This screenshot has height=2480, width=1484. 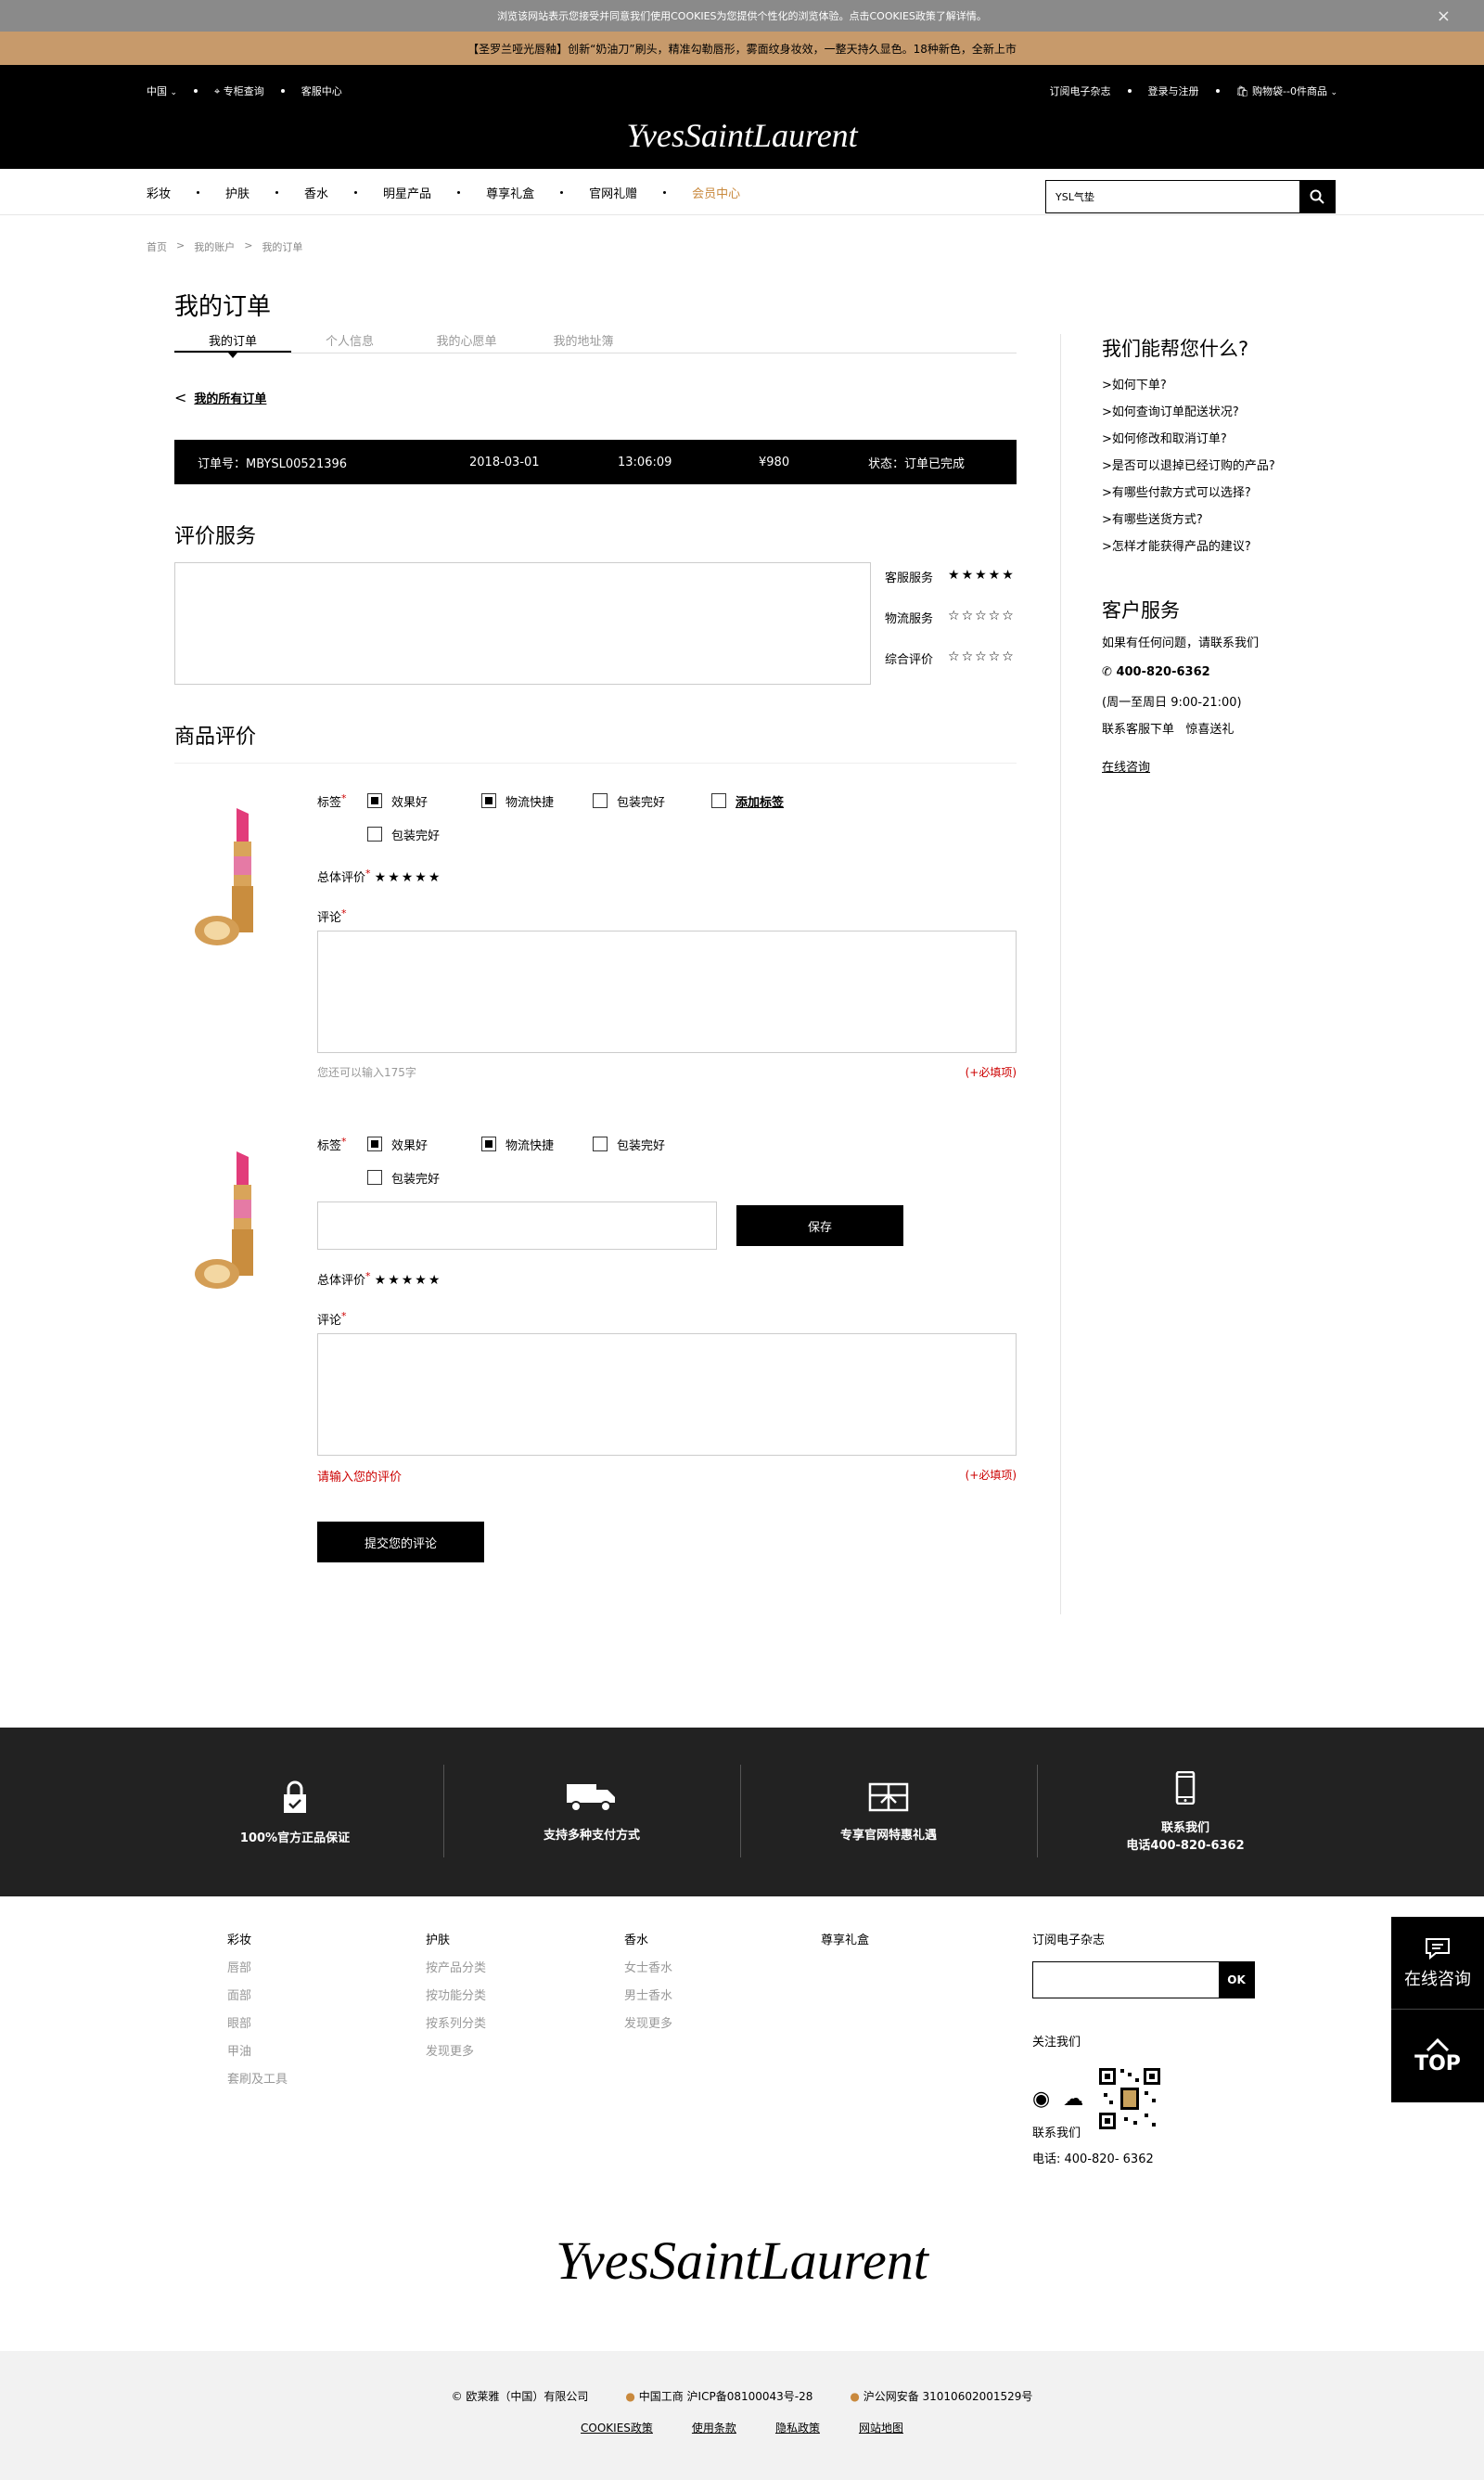 What do you see at coordinates (162, 91) in the screenshot?
I see `region-selector: 中国 ⌄` at bounding box center [162, 91].